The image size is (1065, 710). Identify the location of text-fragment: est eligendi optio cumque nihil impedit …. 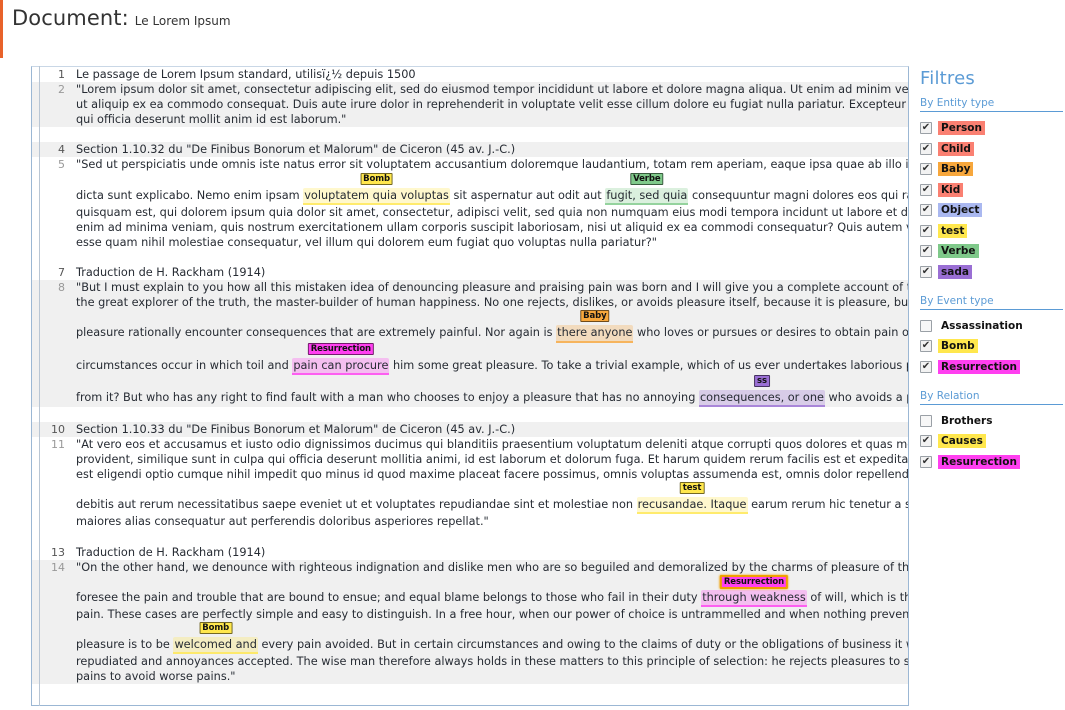
(492, 475).